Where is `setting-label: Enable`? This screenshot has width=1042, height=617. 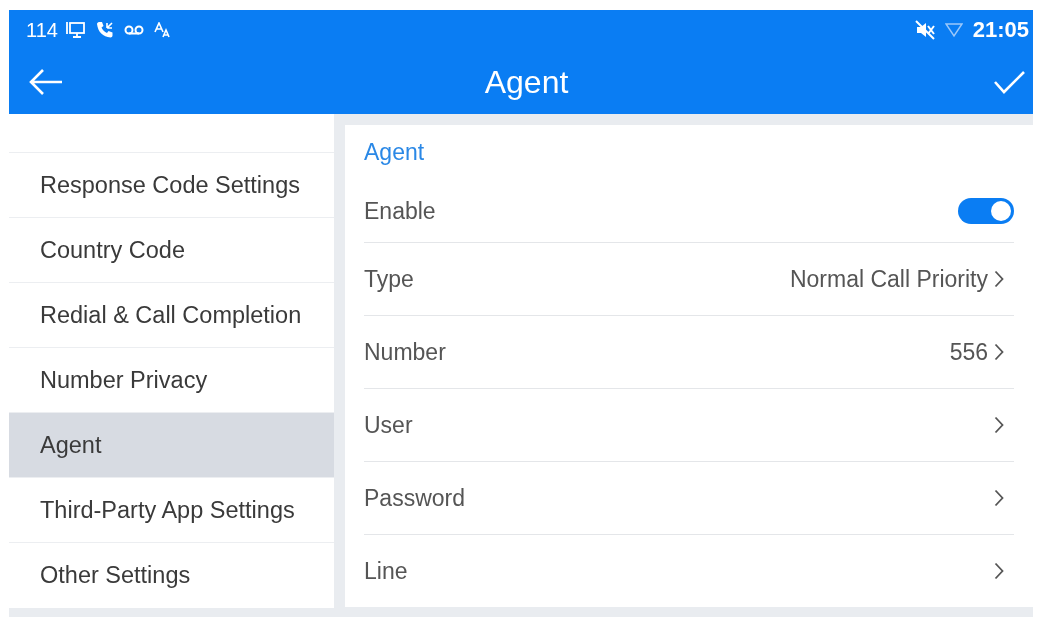
setting-label: Enable is located at coordinates (400, 211).